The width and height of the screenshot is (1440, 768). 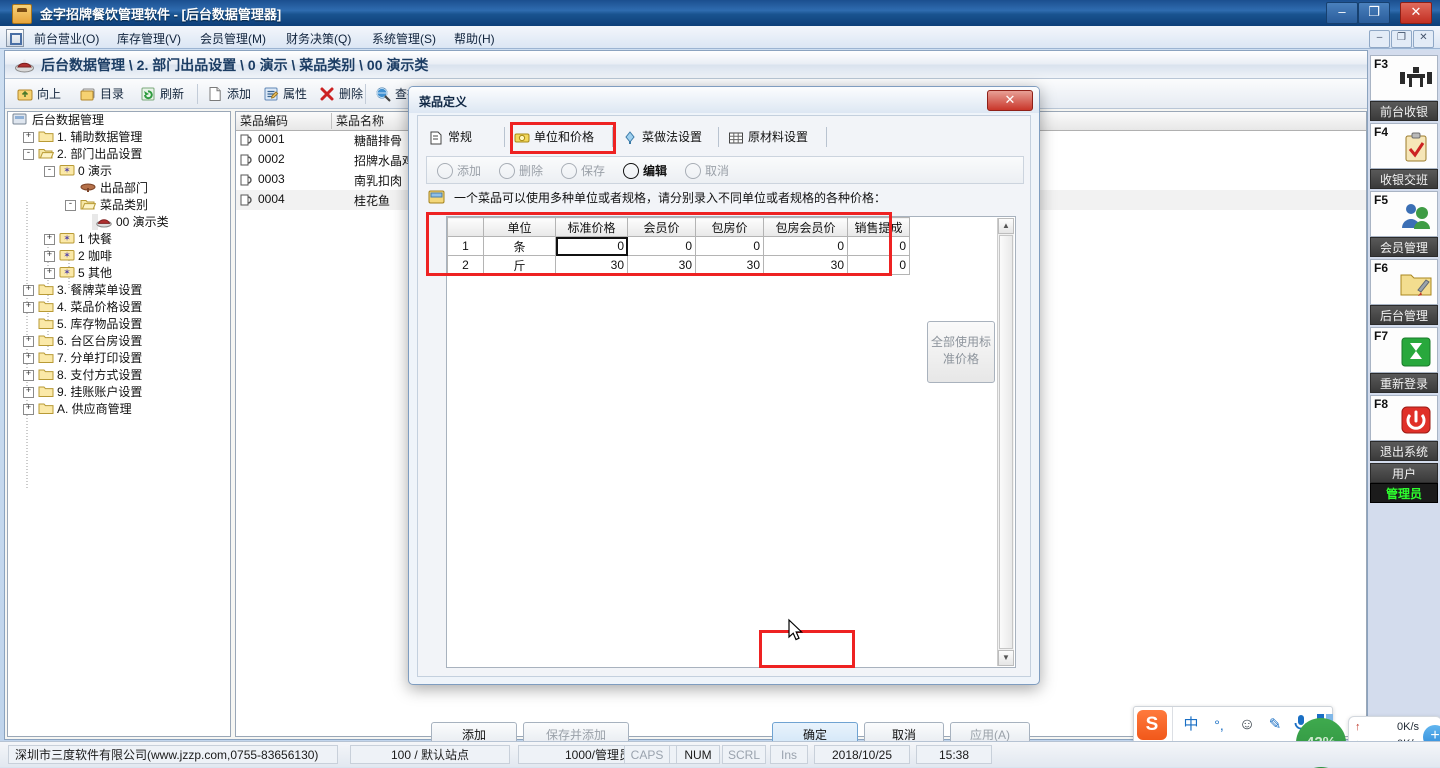 What do you see at coordinates (1404, 473) in the screenshot?
I see `user-panel-label: 用户` at bounding box center [1404, 473].